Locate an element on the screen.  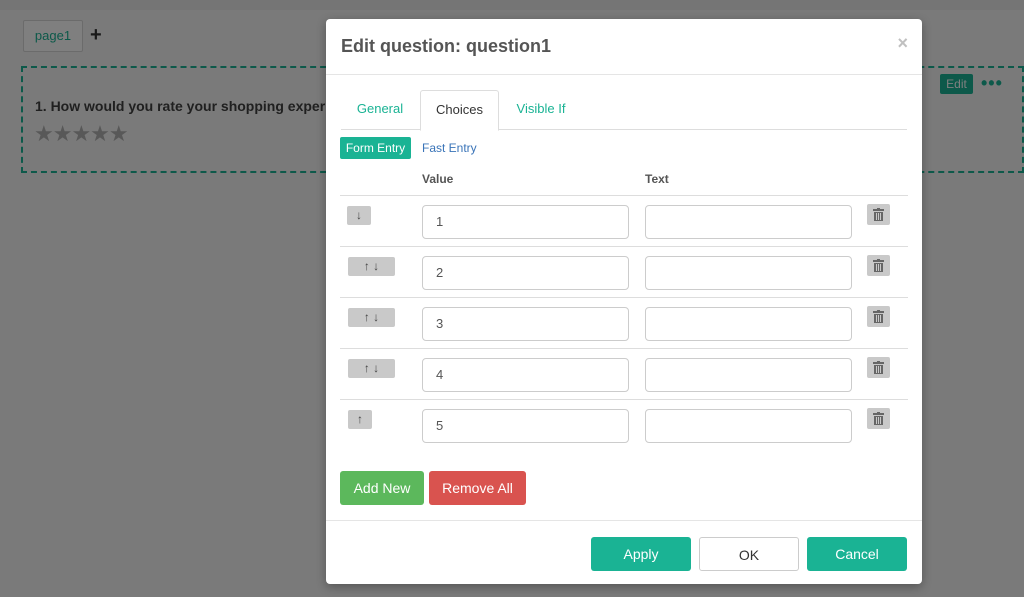
choice-value-input: 3 is located at coordinates (525, 324).